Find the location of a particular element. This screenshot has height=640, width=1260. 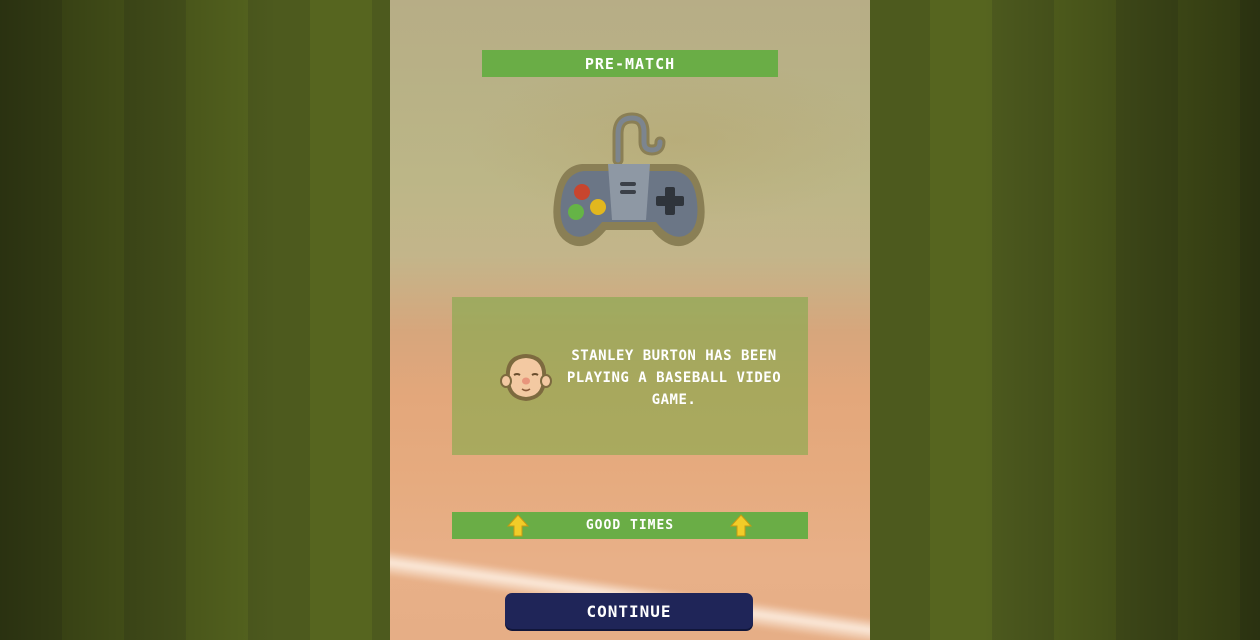

continue-button-label: CONTINUE is located at coordinates (629, 611).